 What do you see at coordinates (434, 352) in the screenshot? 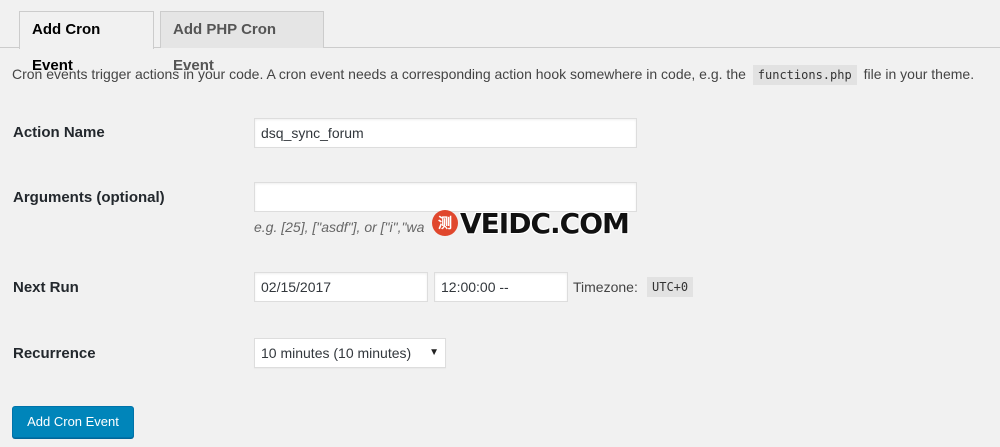
I see `chevron-down-icon: ▼` at bounding box center [434, 352].